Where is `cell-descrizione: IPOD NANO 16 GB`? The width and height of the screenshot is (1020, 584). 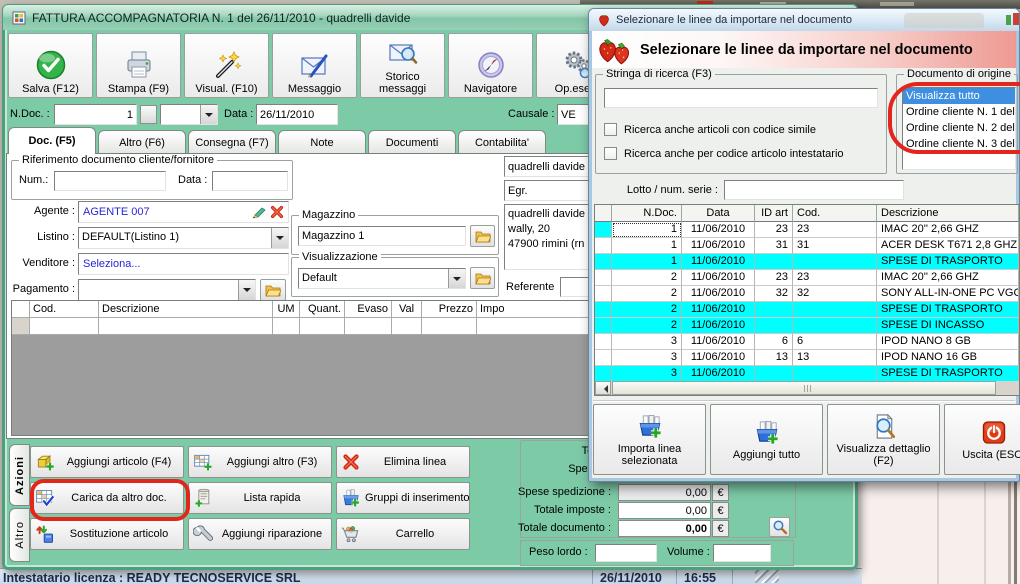
cell-descrizione: IPOD NANO 16 GB is located at coordinates (948, 358).